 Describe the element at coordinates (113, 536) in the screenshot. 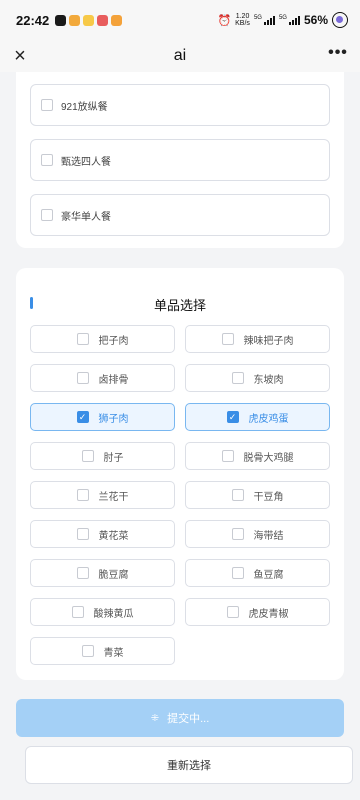

I see `single-item-label: 黄花菜` at that location.